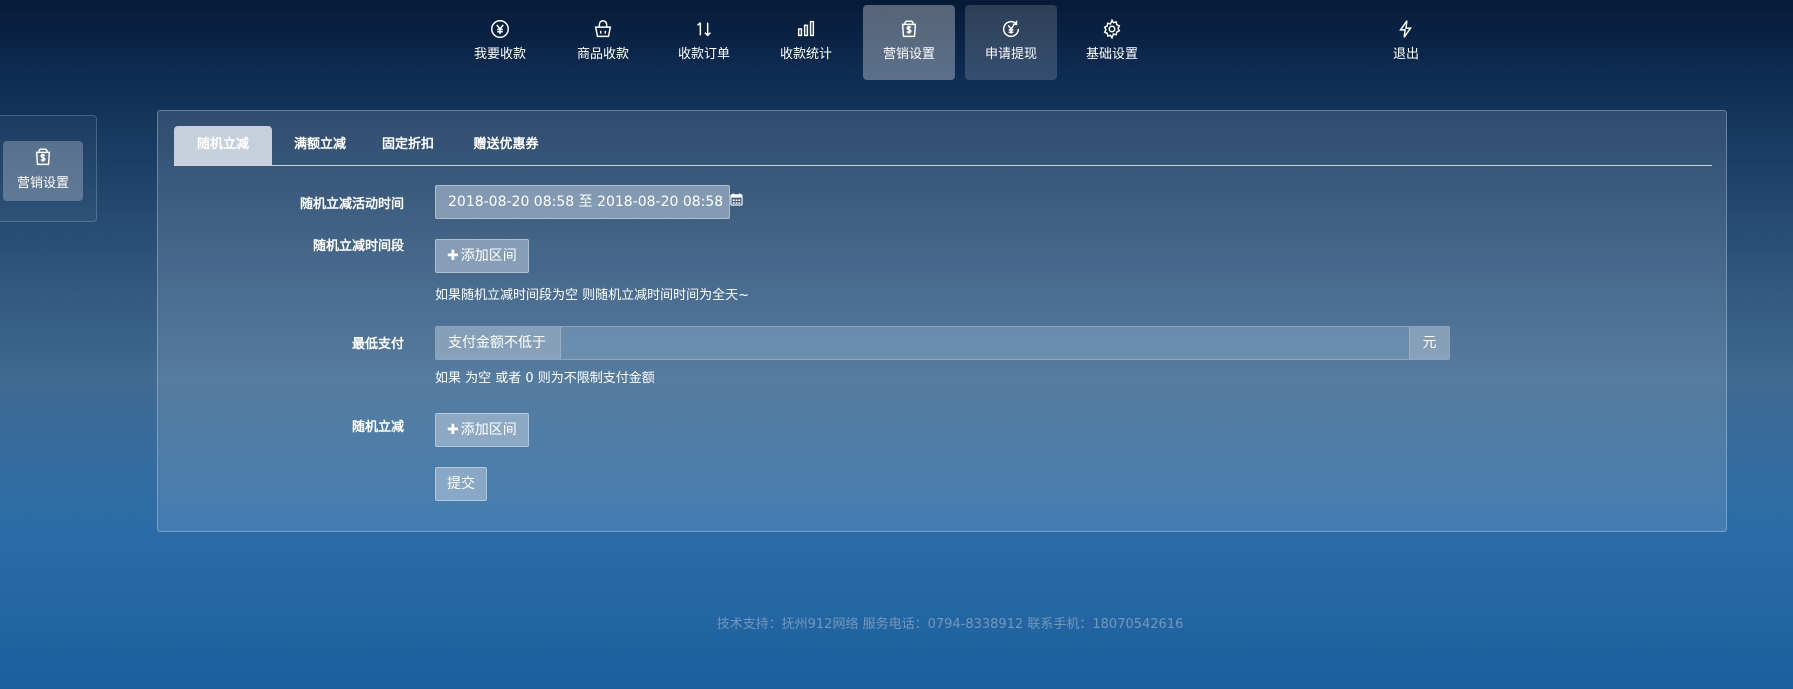  I want to click on nav-item-label: 营销设置, so click(908, 54).